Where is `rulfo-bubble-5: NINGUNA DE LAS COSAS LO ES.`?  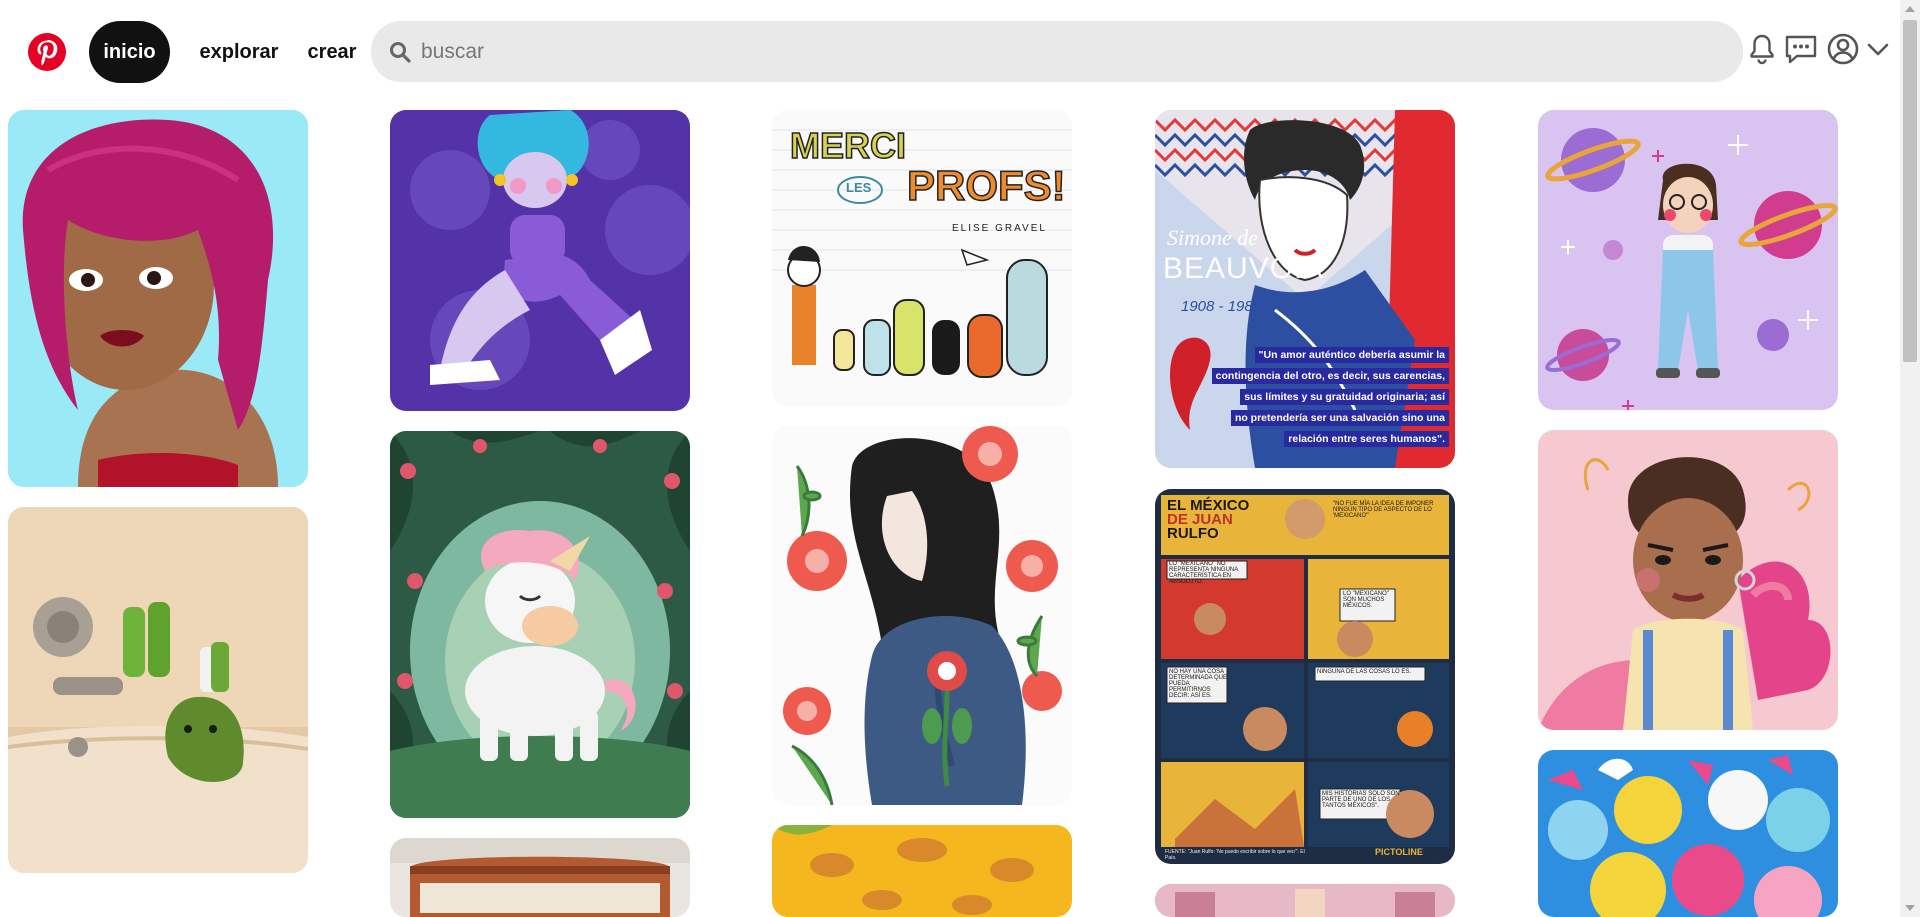 rulfo-bubble-5: NINGUNA DE LAS COSAS LO ES. is located at coordinates (1364, 672).